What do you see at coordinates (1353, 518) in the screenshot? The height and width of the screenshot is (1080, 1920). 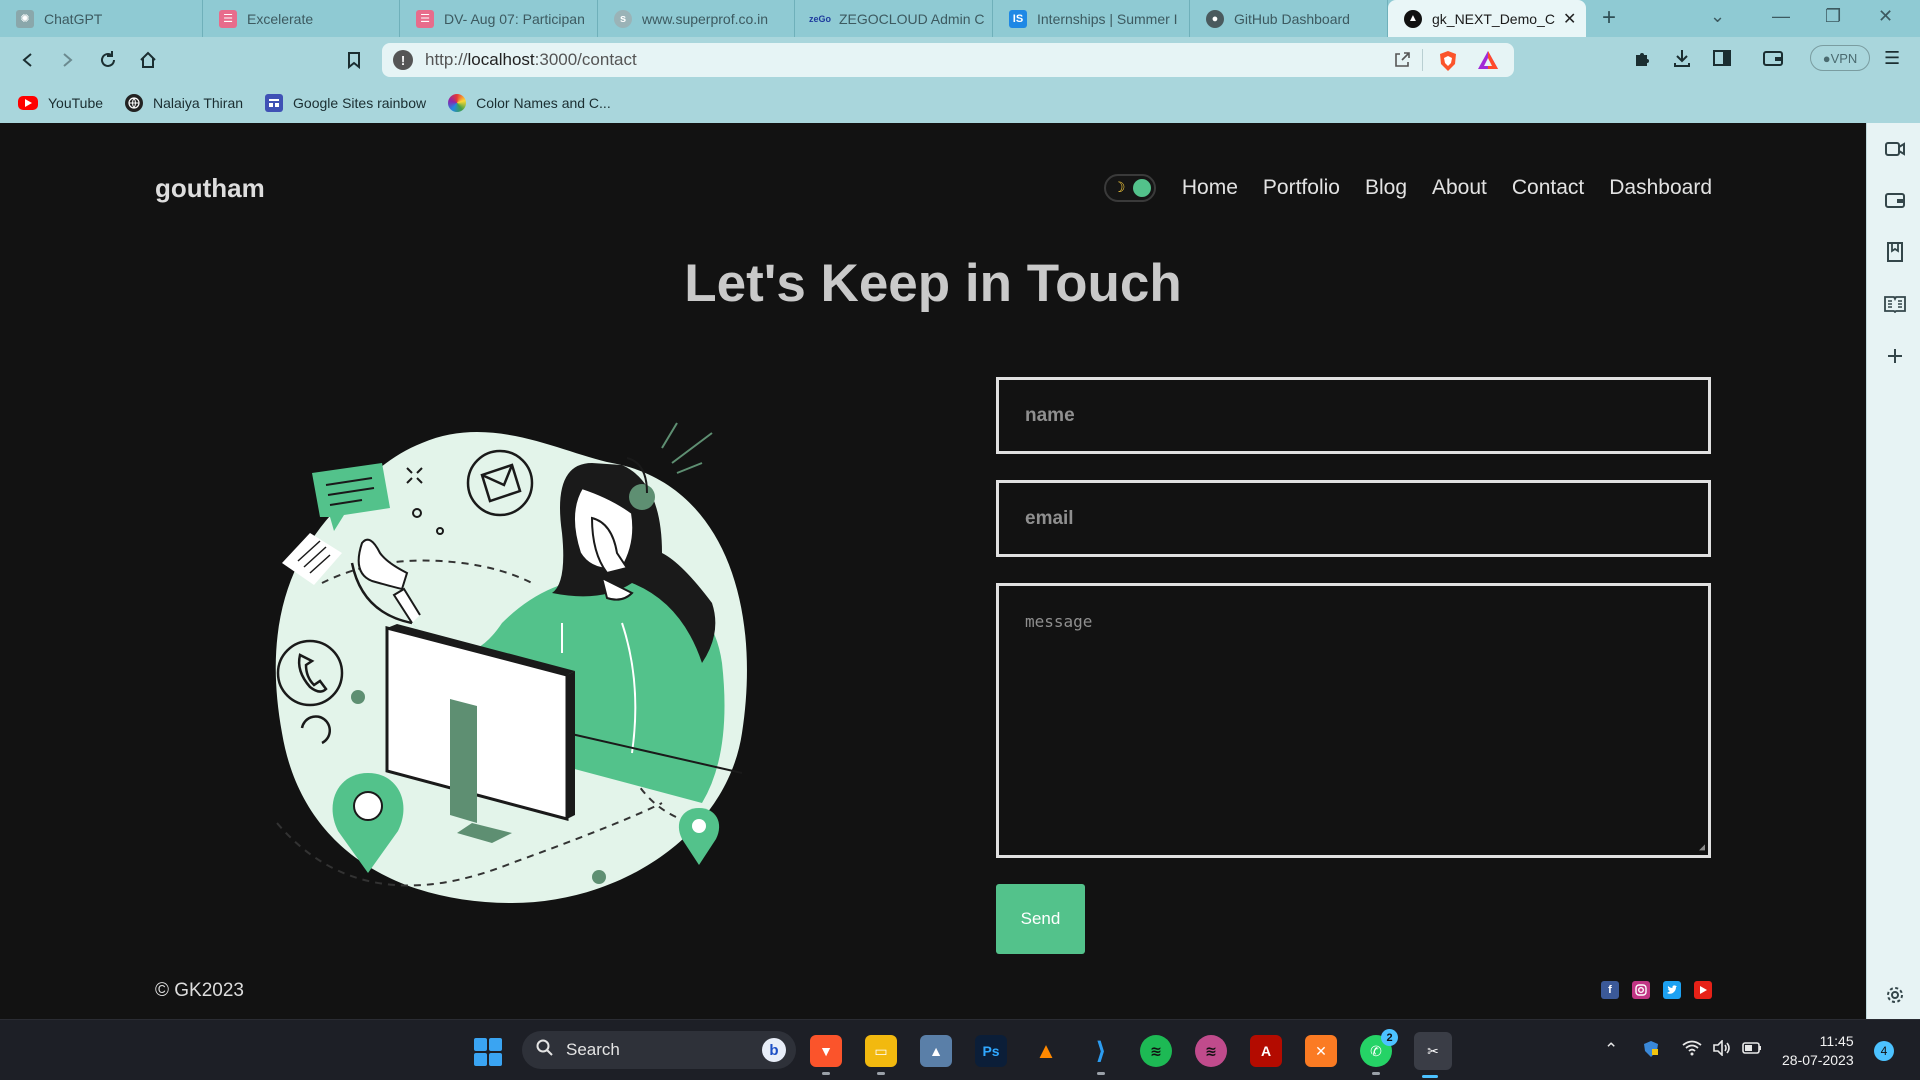 I see `email-input: email` at bounding box center [1353, 518].